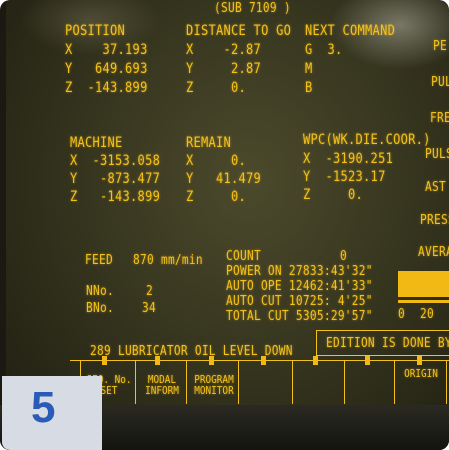  Describe the element at coordinates (437, 154) in the screenshot. I see `right-label-puls: PULS` at that location.